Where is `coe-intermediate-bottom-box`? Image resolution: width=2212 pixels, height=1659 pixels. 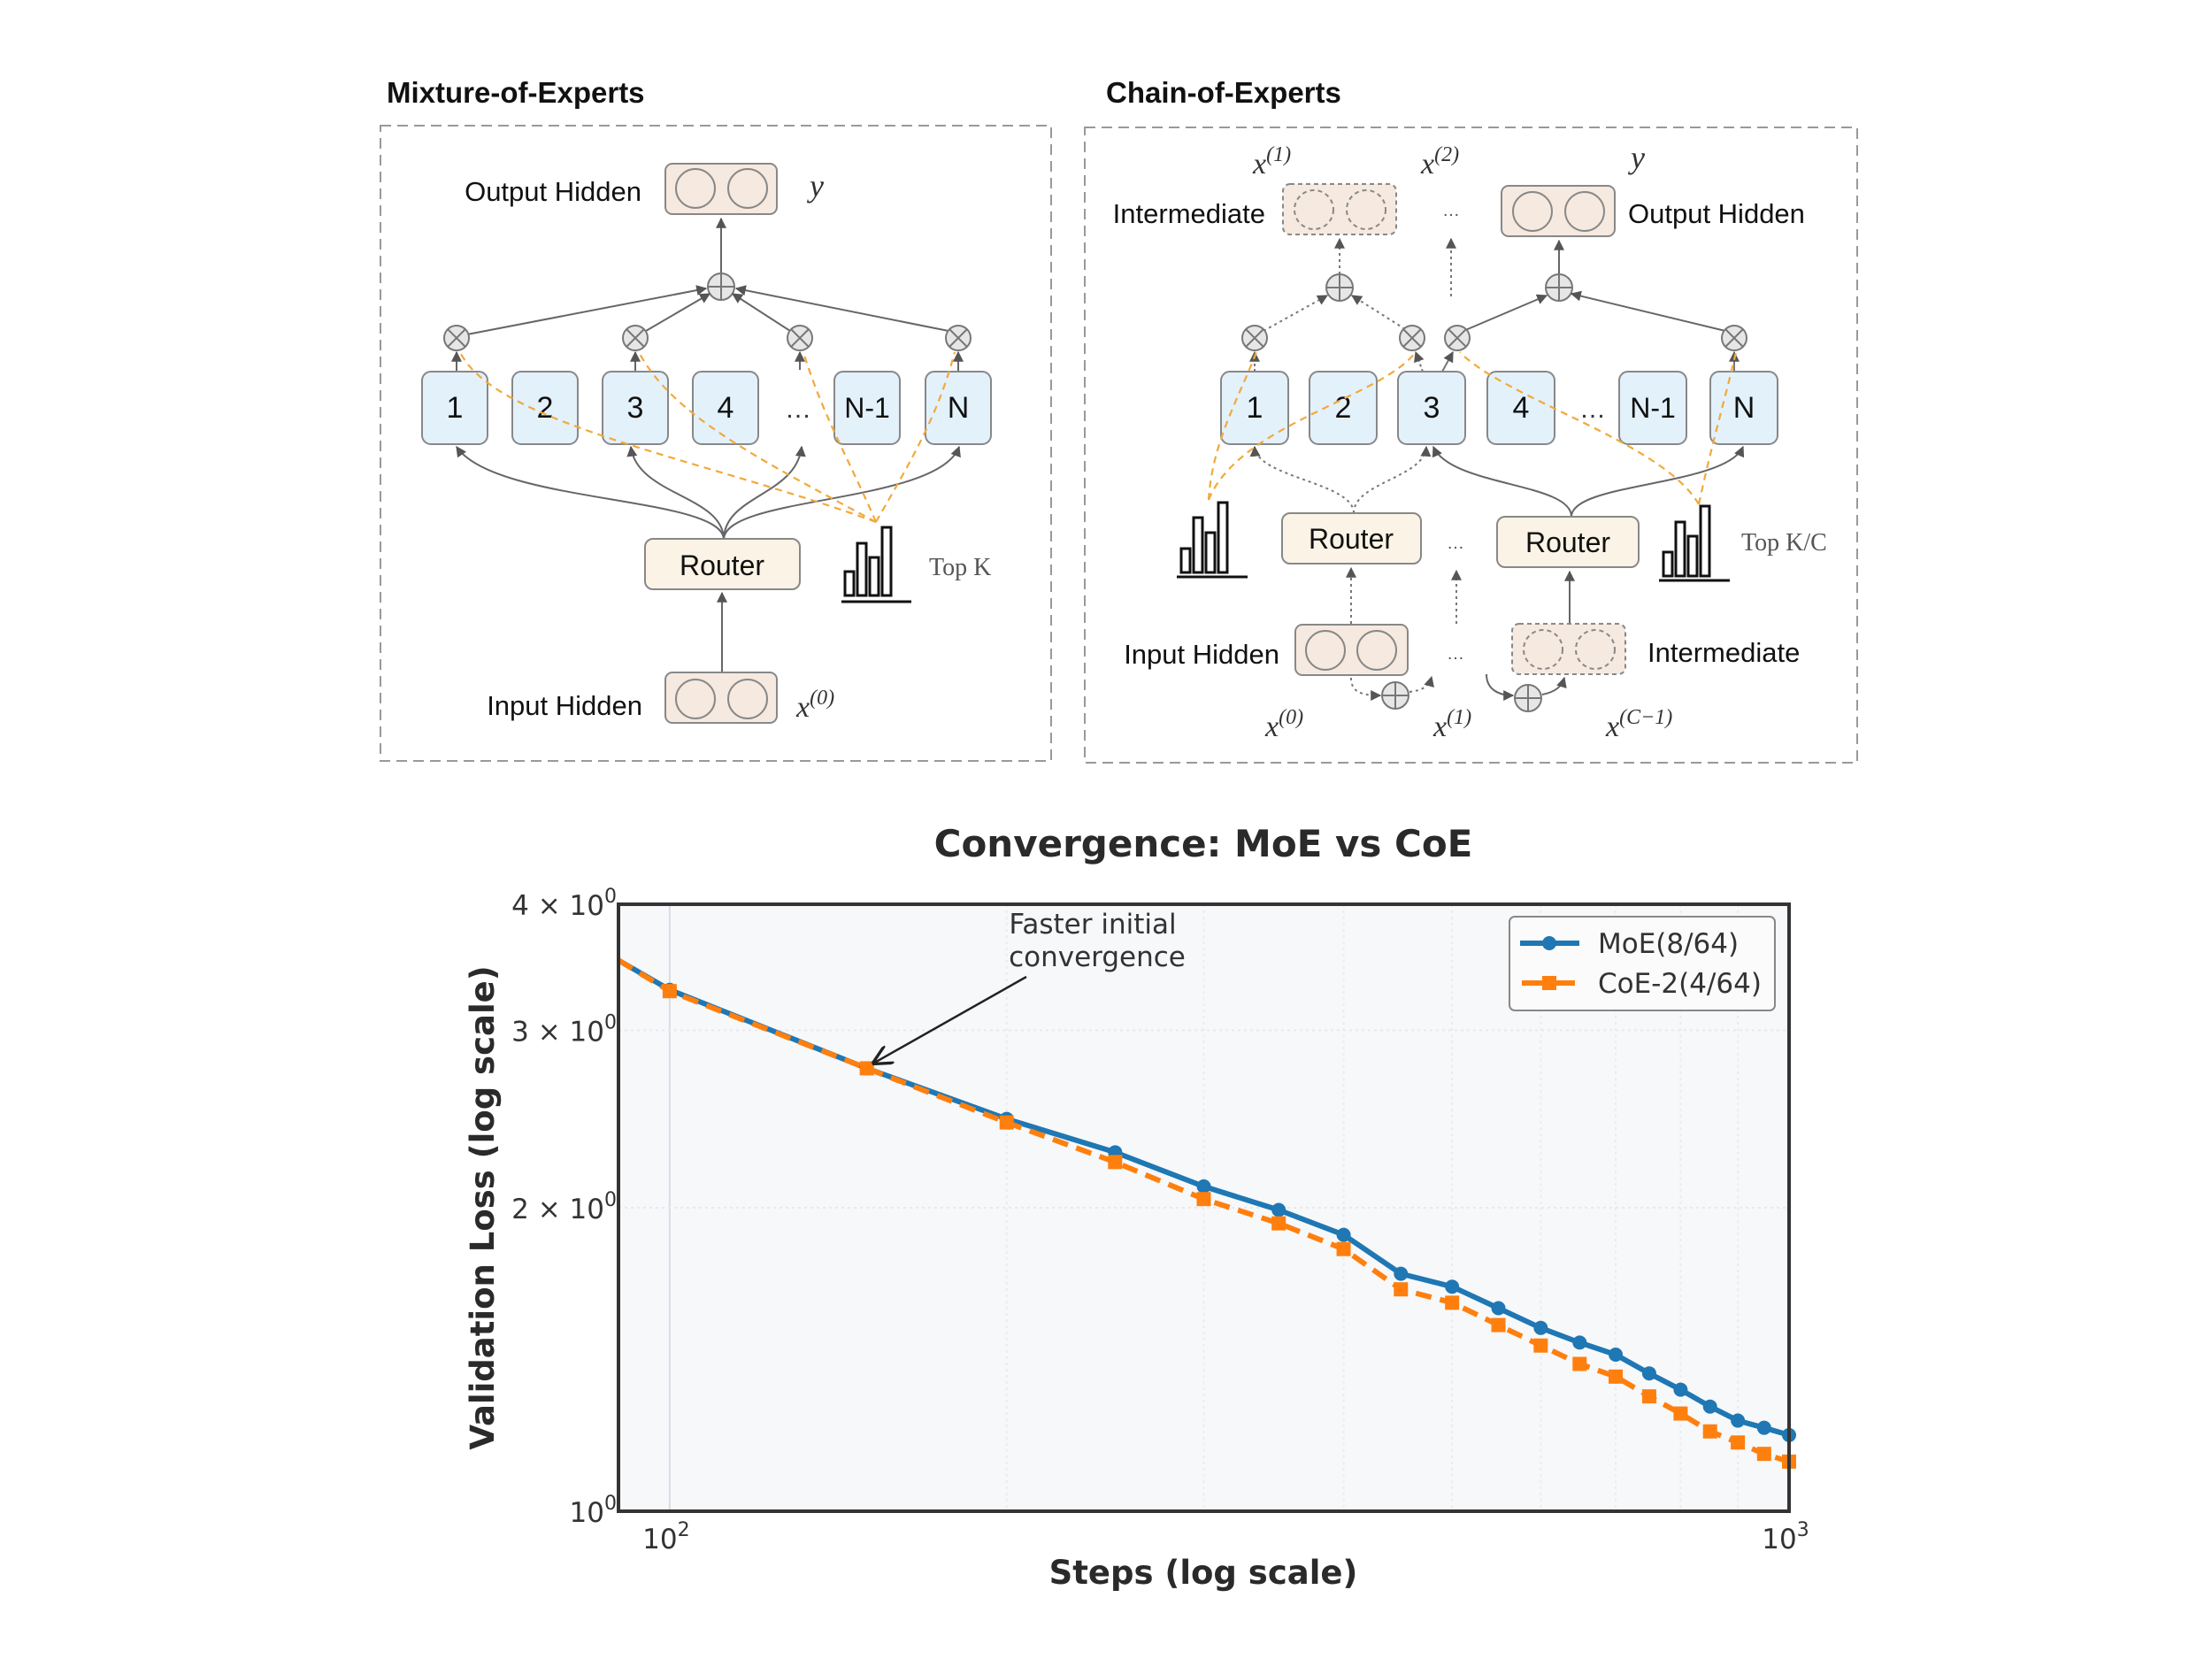
coe-intermediate-bottom-box is located at coordinates (1568, 649).